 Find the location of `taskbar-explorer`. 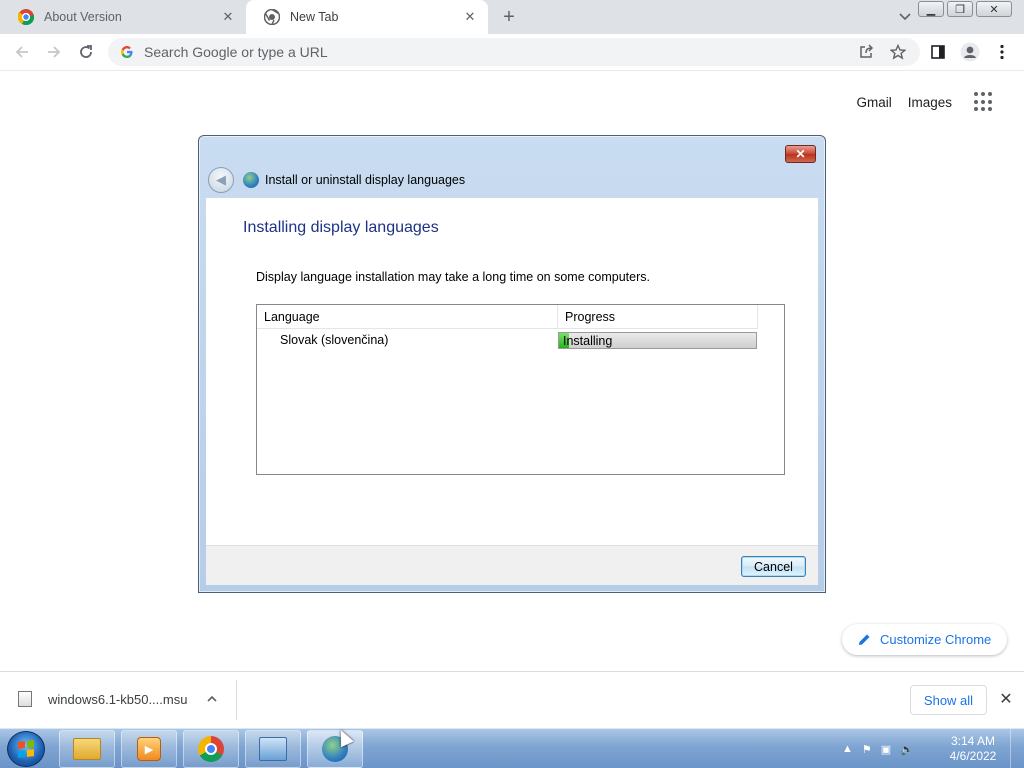

taskbar-explorer is located at coordinates (87, 749).